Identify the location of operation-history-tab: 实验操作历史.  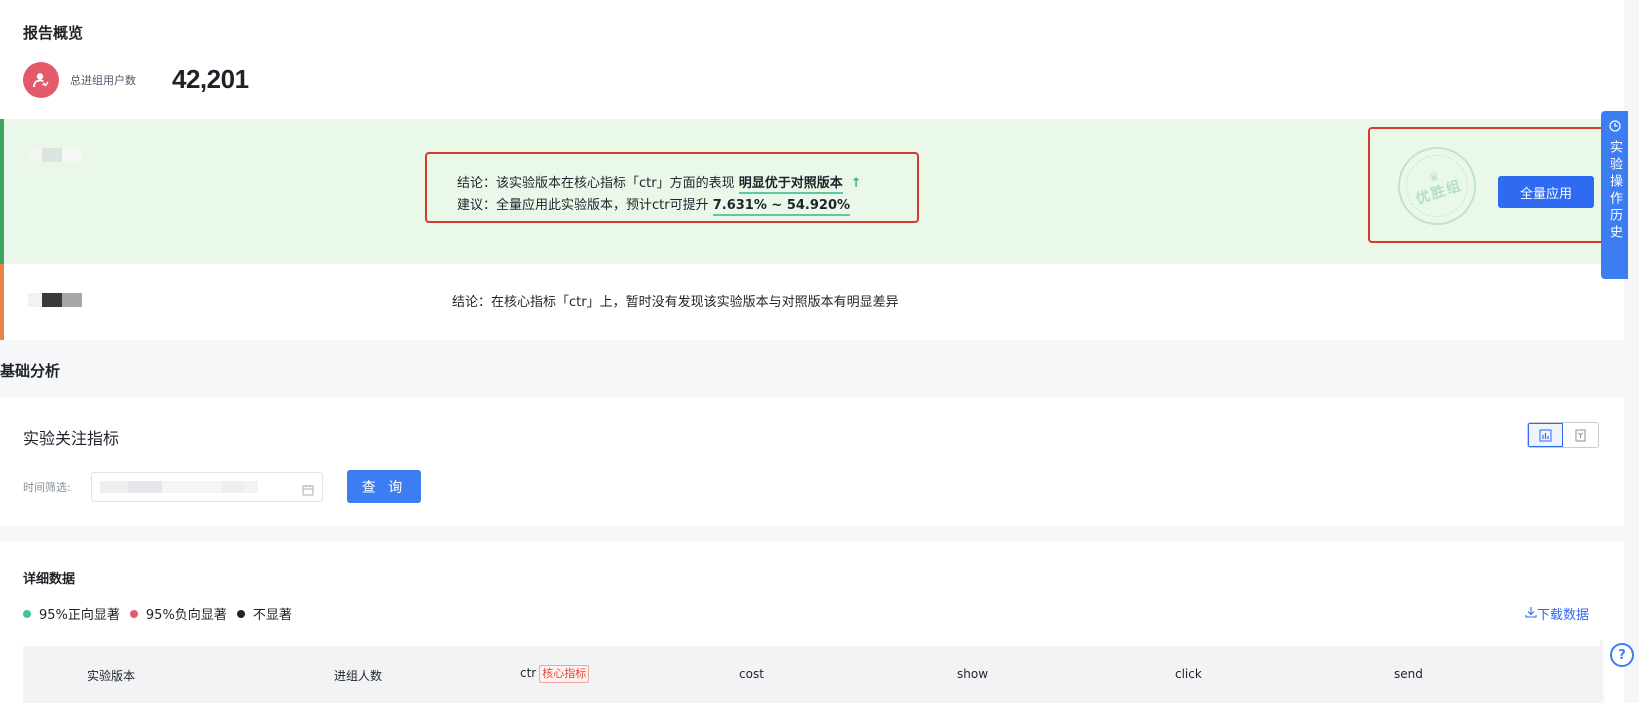
(1614, 195).